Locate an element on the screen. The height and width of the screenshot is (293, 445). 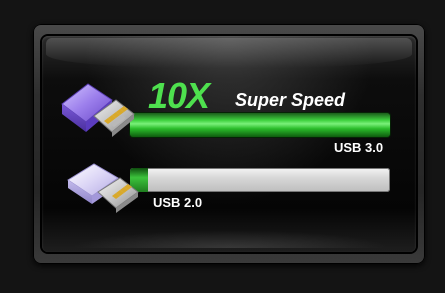
usb2-speed-bar is located at coordinates (260, 180).